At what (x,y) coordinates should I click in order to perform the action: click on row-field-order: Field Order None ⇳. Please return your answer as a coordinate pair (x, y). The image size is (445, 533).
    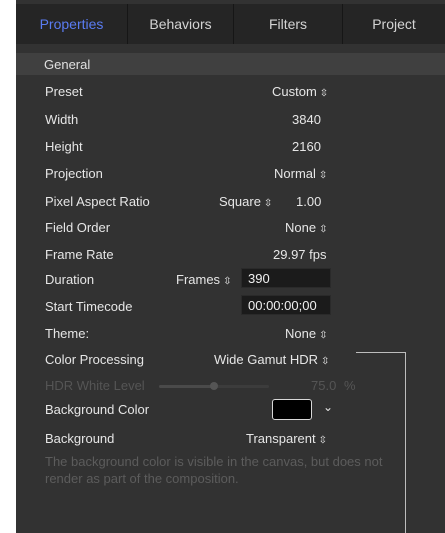
    Looking at the image, I should click on (230, 228).